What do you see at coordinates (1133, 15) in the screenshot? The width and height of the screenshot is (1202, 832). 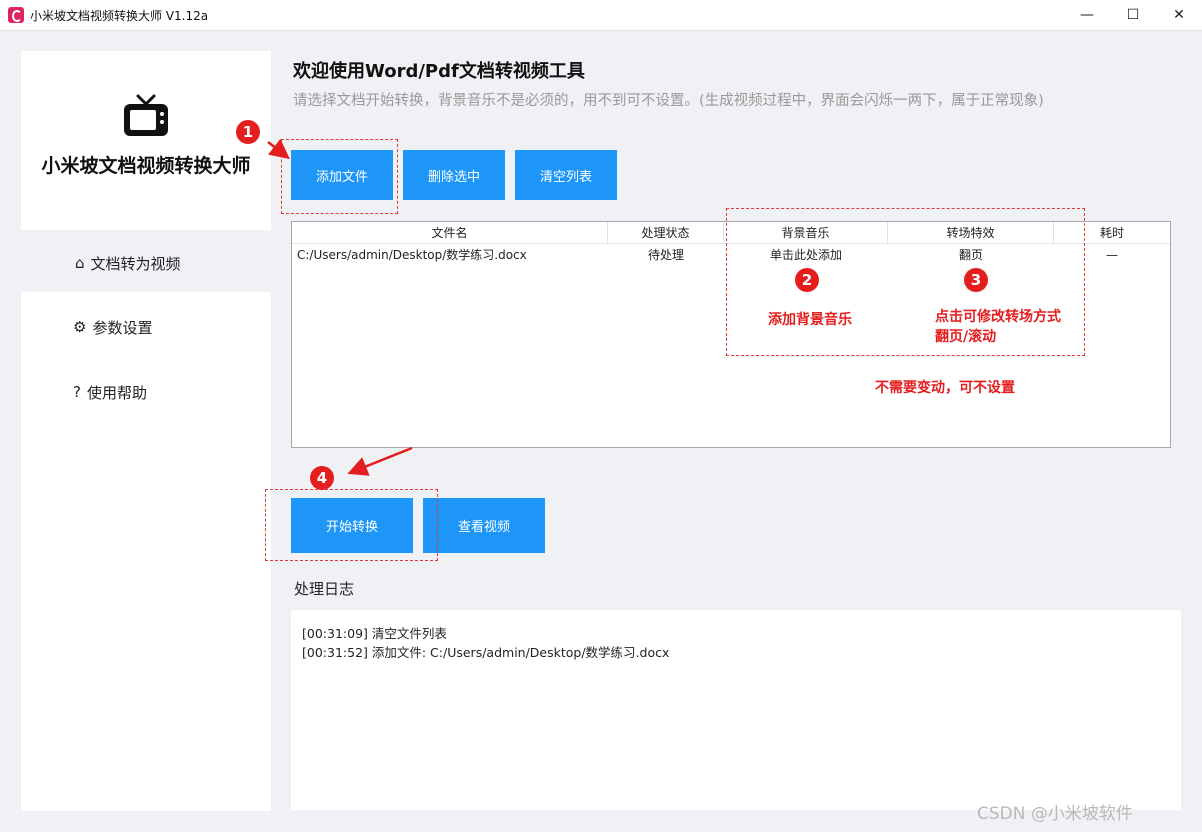 I see `maximize-button: ☐` at bounding box center [1133, 15].